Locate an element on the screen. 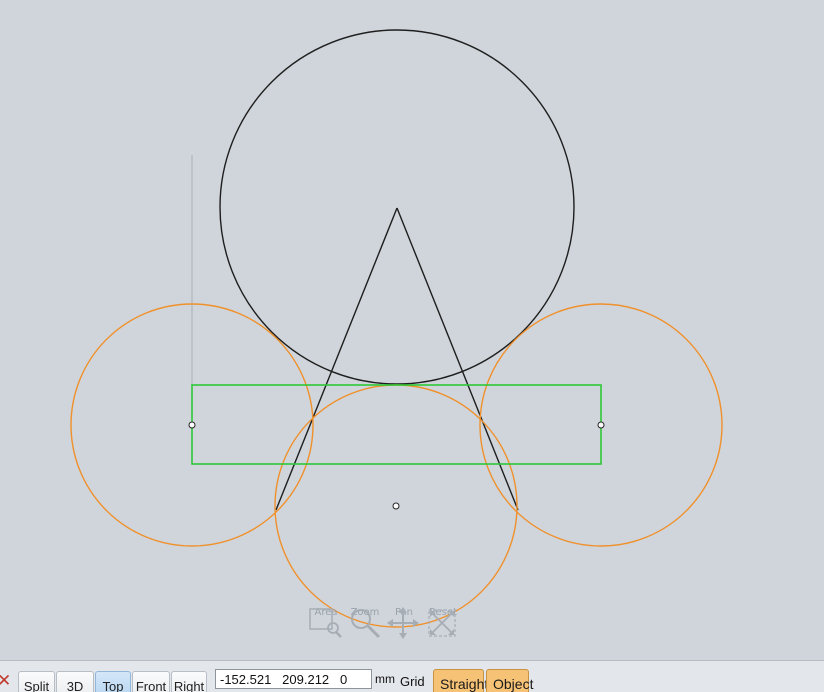  object-mode-button: Object is located at coordinates (509, 680).